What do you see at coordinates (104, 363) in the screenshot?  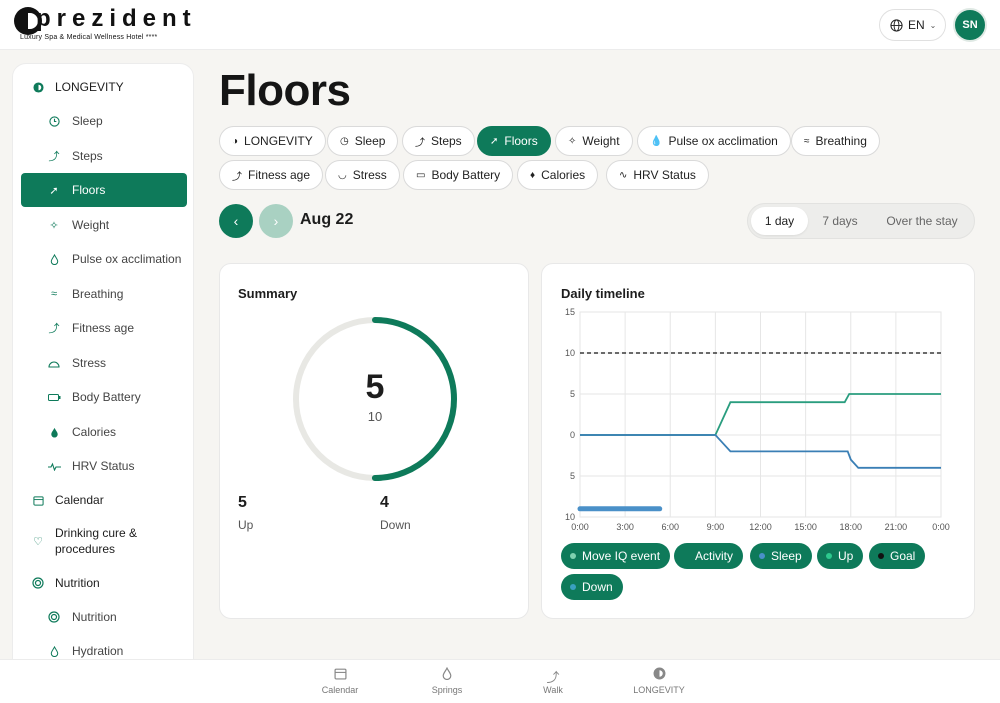 I see `sidebar-item-stress: Stress` at bounding box center [104, 363].